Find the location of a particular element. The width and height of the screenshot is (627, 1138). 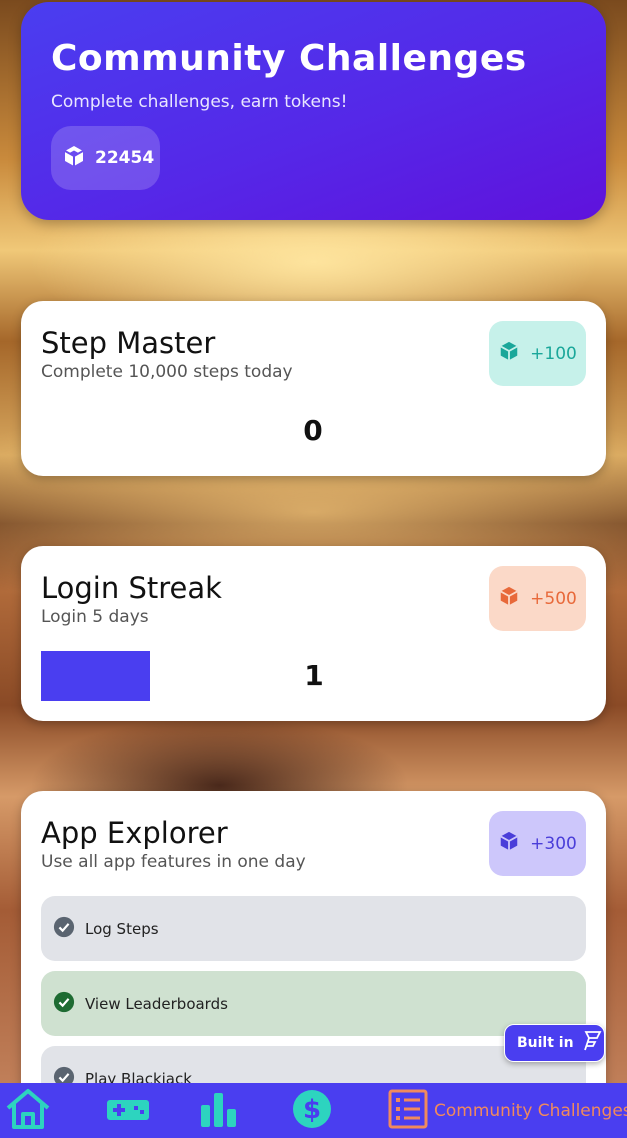

nav-wallet: $ is located at coordinates (312, 1110).